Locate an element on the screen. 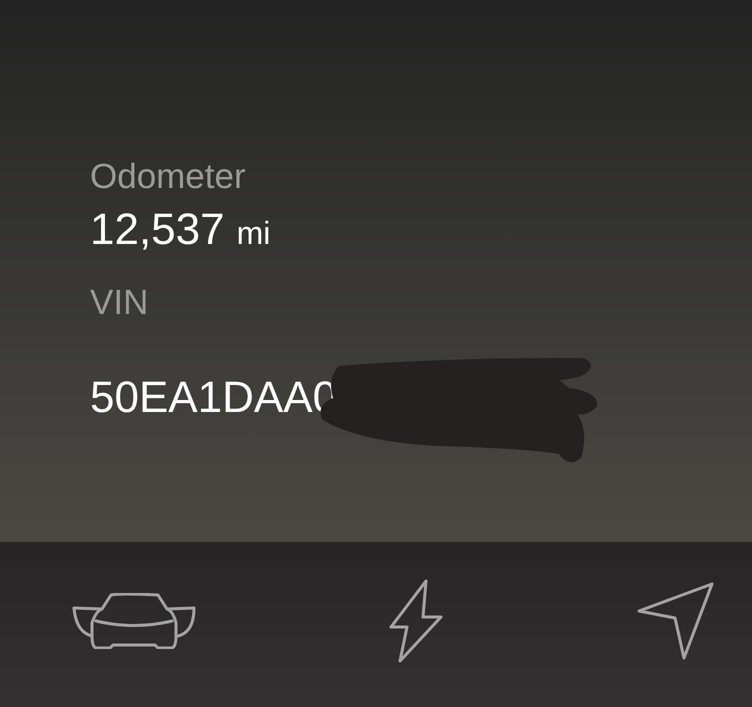 This screenshot has width=752, height=707. lightning-bolt-icon is located at coordinates (416, 620).